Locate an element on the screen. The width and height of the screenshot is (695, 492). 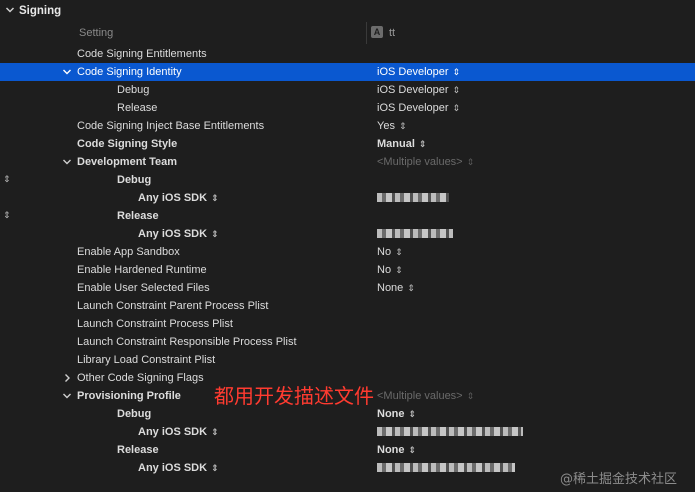
column-divider is located at coordinates (366, 33).